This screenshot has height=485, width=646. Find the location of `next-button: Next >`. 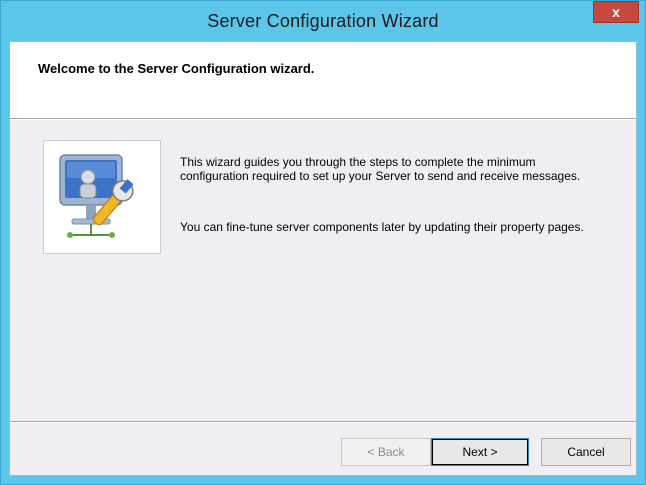

next-button: Next > is located at coordinates (480, 452).